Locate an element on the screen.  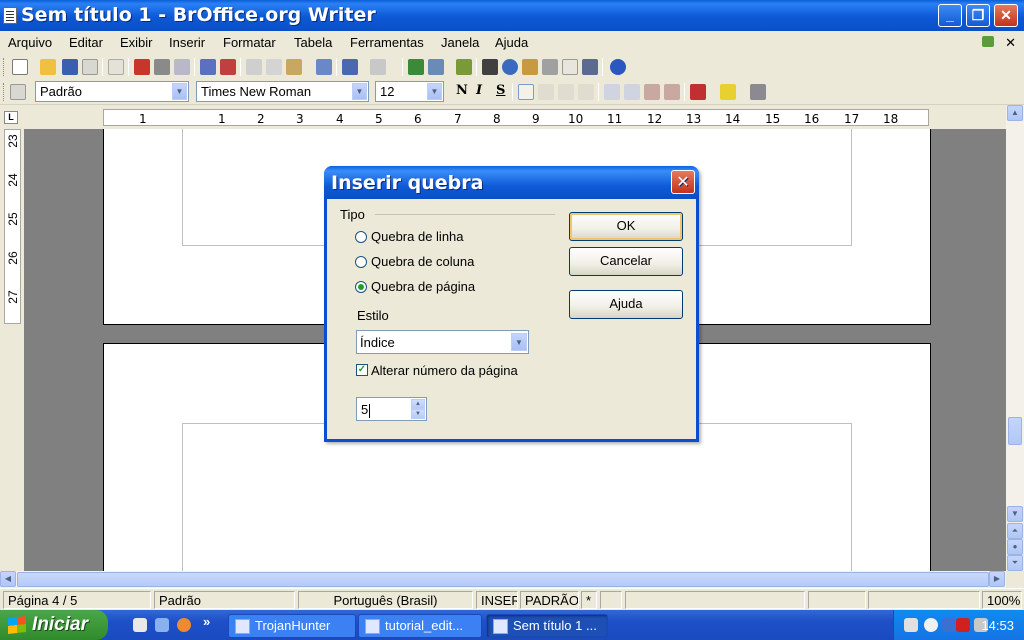
decrement-icon: ▼ is located at coordinates (418, 414).